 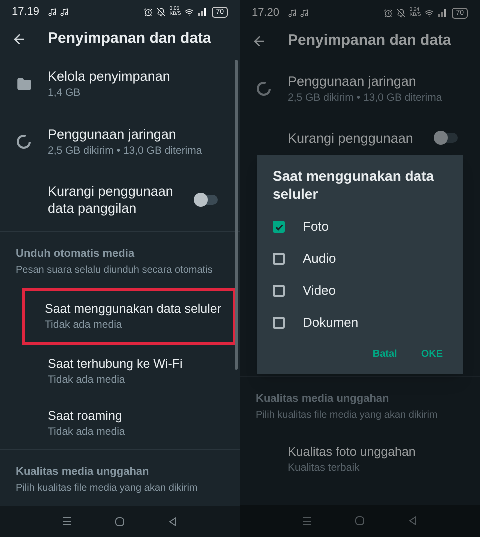 What do you see at coordinates (352, 452) in the screenshot?
I see `item-title: Kualitas foto unggahan` at bounding box center [352, 452].